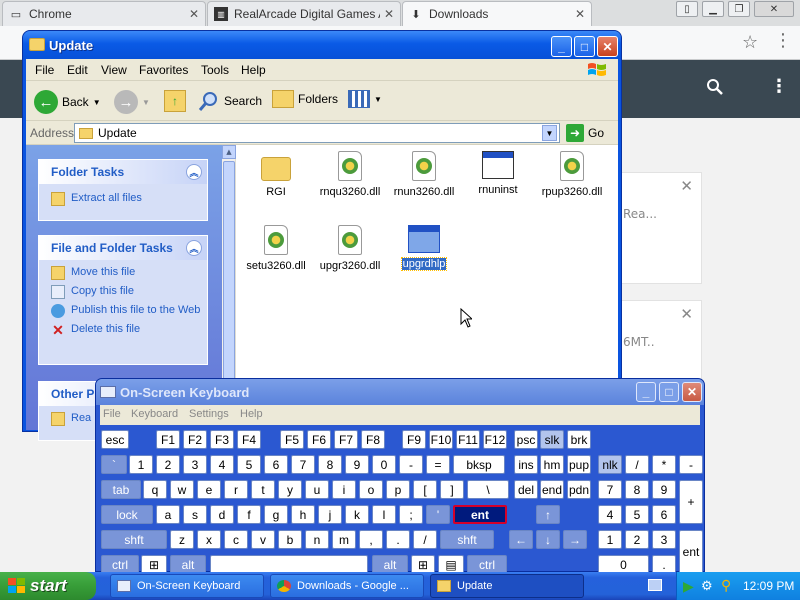 The height and width of the screenshot is (600, 800). Describe the element at coordinates (424, 174) in the screenshot. I see `file-item: rnun3260.dll` at that location.